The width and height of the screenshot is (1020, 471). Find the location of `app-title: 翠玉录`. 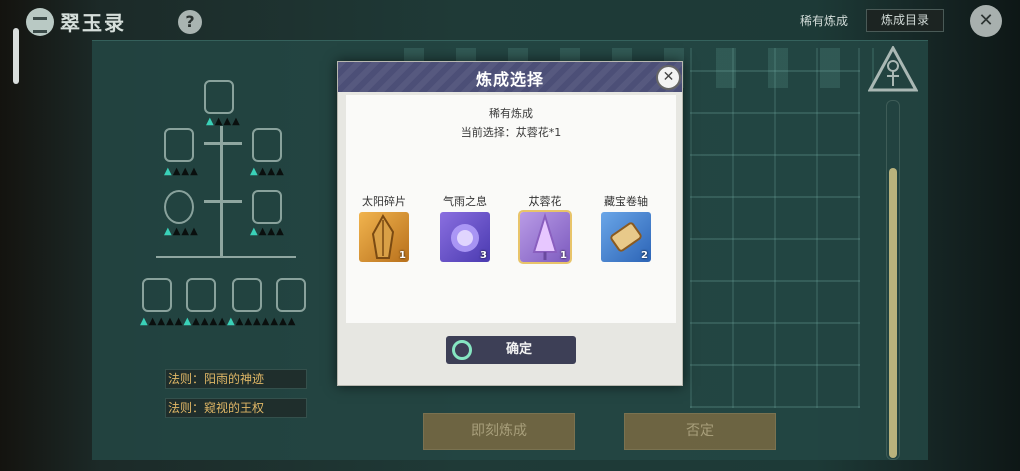

app-title: 翠玉录 is located at coordinates (93, 23).